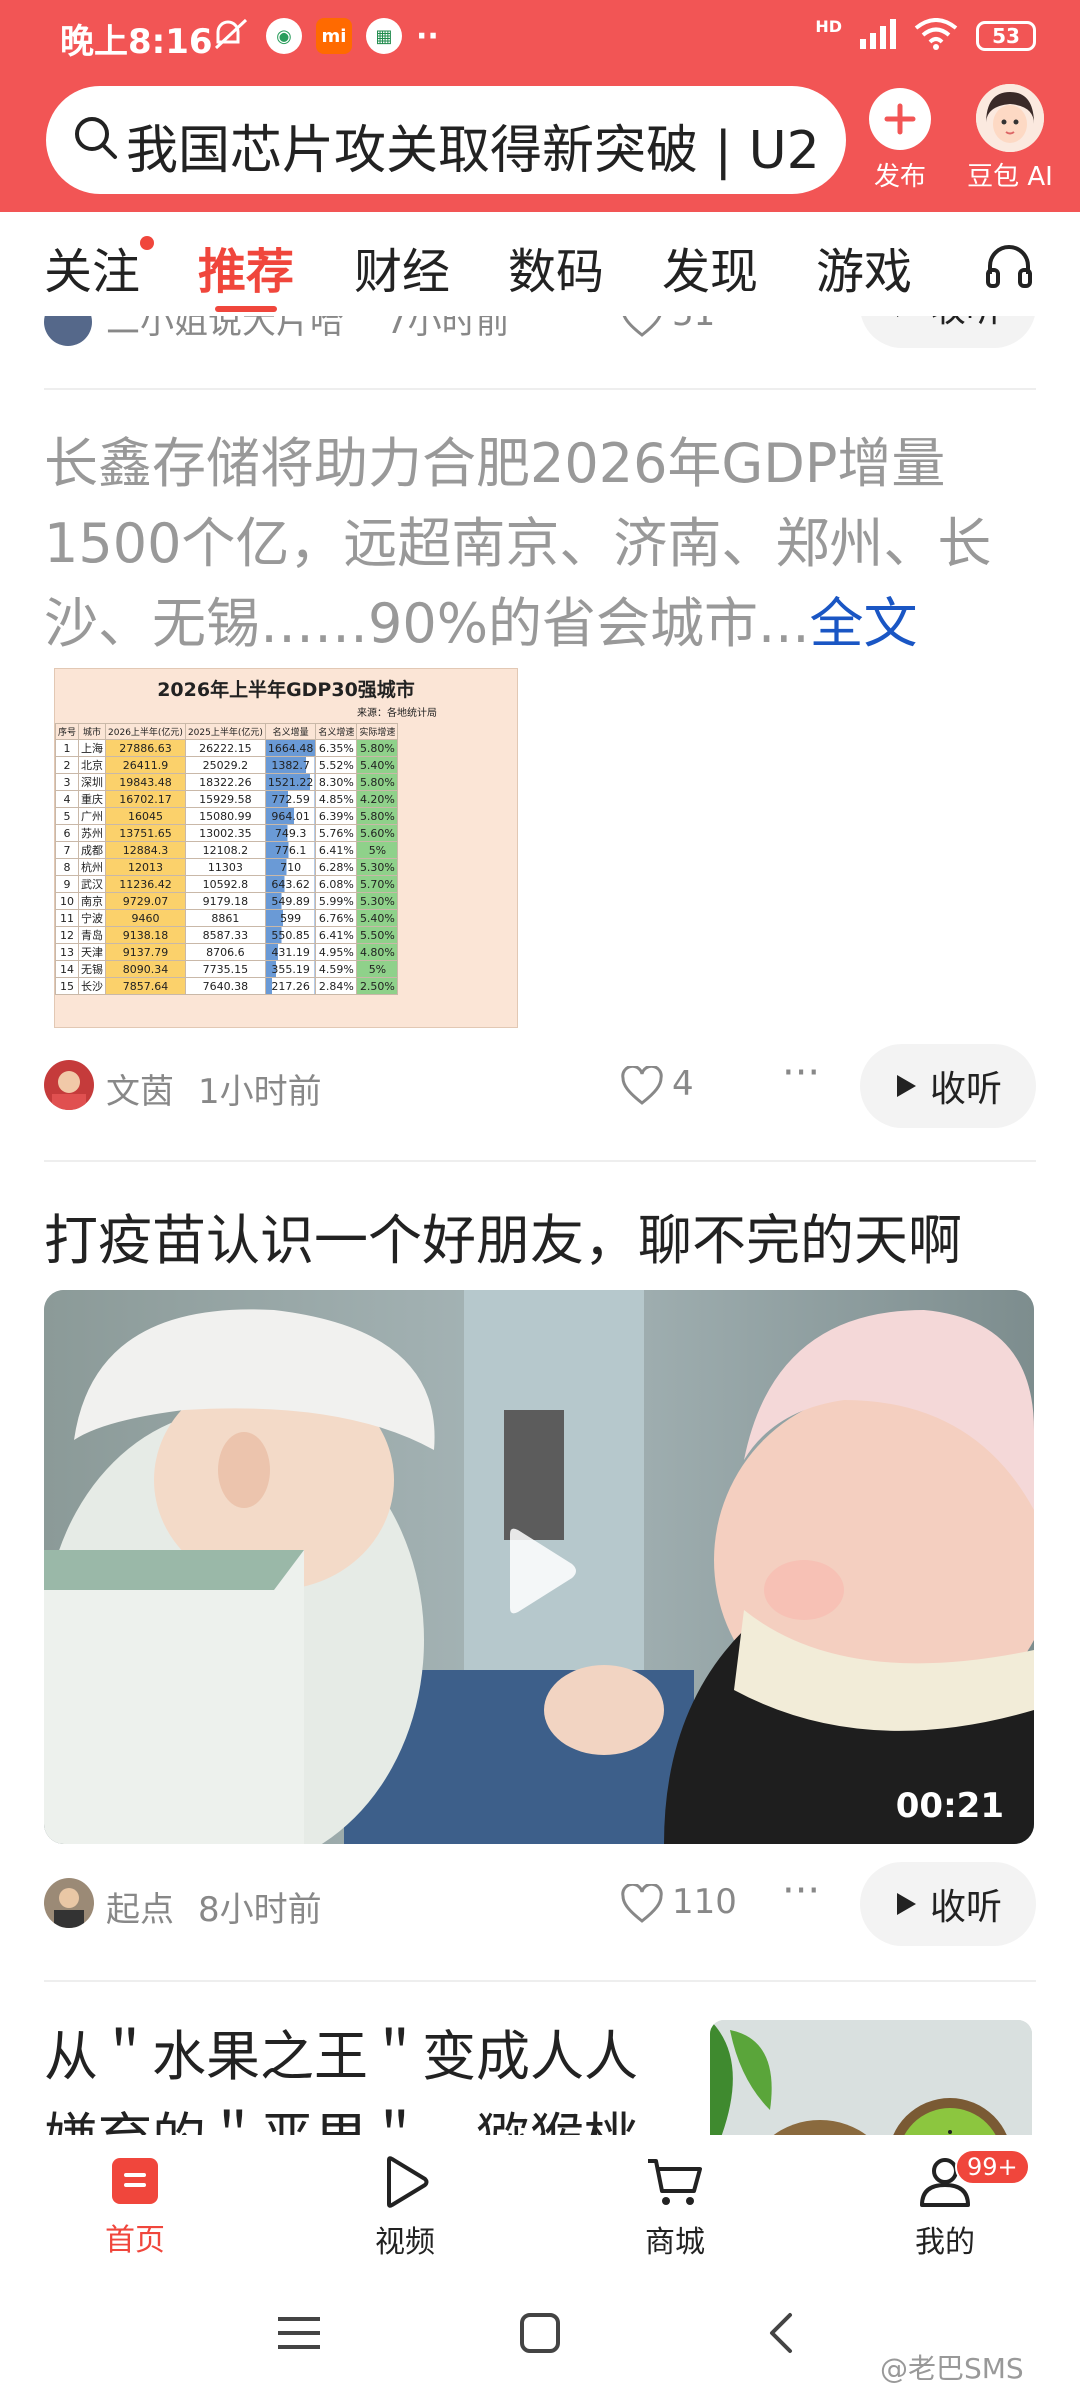  What do you see at coordinates (336, 901) in the screenshot?
I see `table-cell: 5.99%` at bounding box center [336, 901].